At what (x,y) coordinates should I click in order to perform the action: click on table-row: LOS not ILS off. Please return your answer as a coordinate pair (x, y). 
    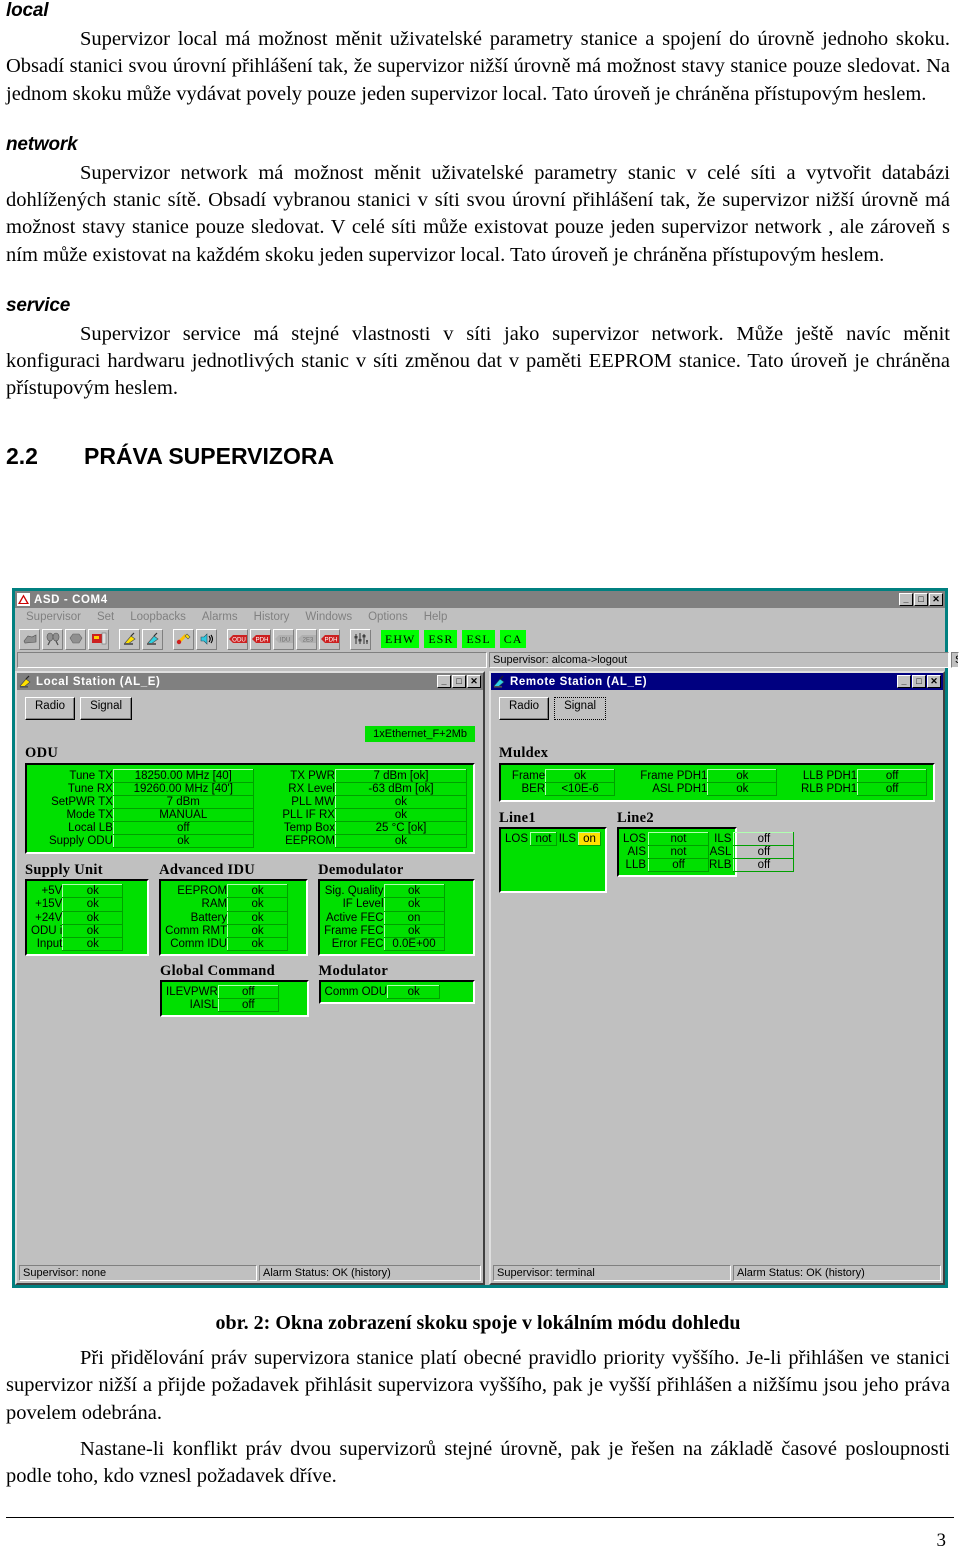
    Looking at the image, I should click on (709, 839).